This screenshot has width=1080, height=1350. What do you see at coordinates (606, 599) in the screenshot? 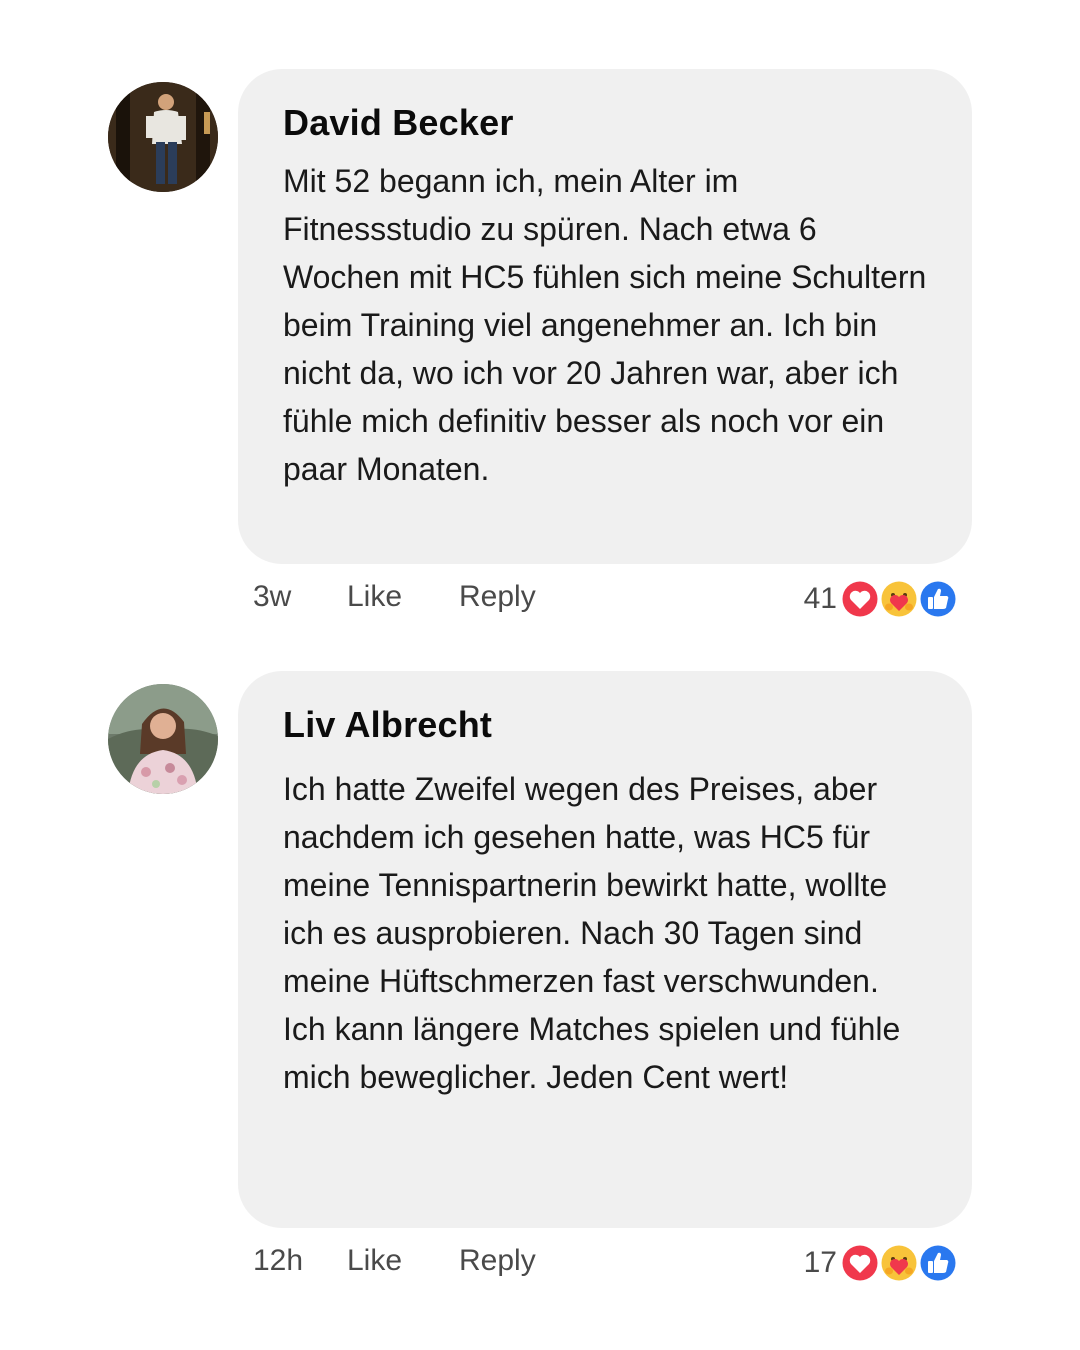
I see `comment-actions: 3w Like Reply 41` at bounding box center [606, 599].